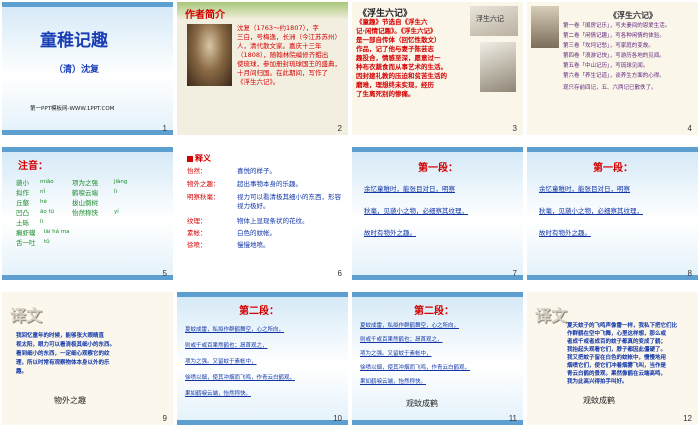 The width and height of the screenshot is (700, 431). I want to click on definition-term: 素帐：, so click(197, 233).